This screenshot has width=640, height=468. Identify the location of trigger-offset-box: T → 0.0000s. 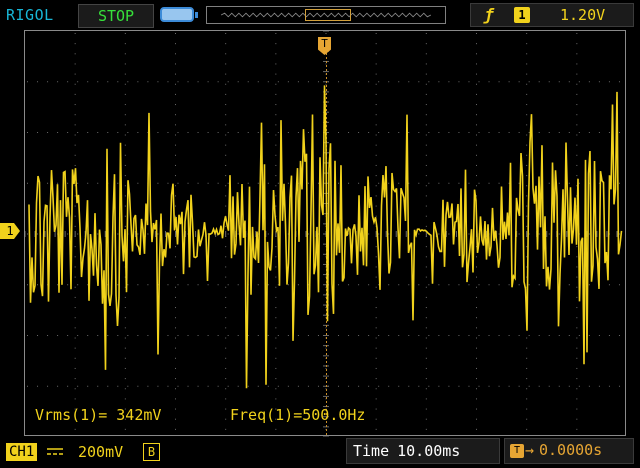
(569, 451).